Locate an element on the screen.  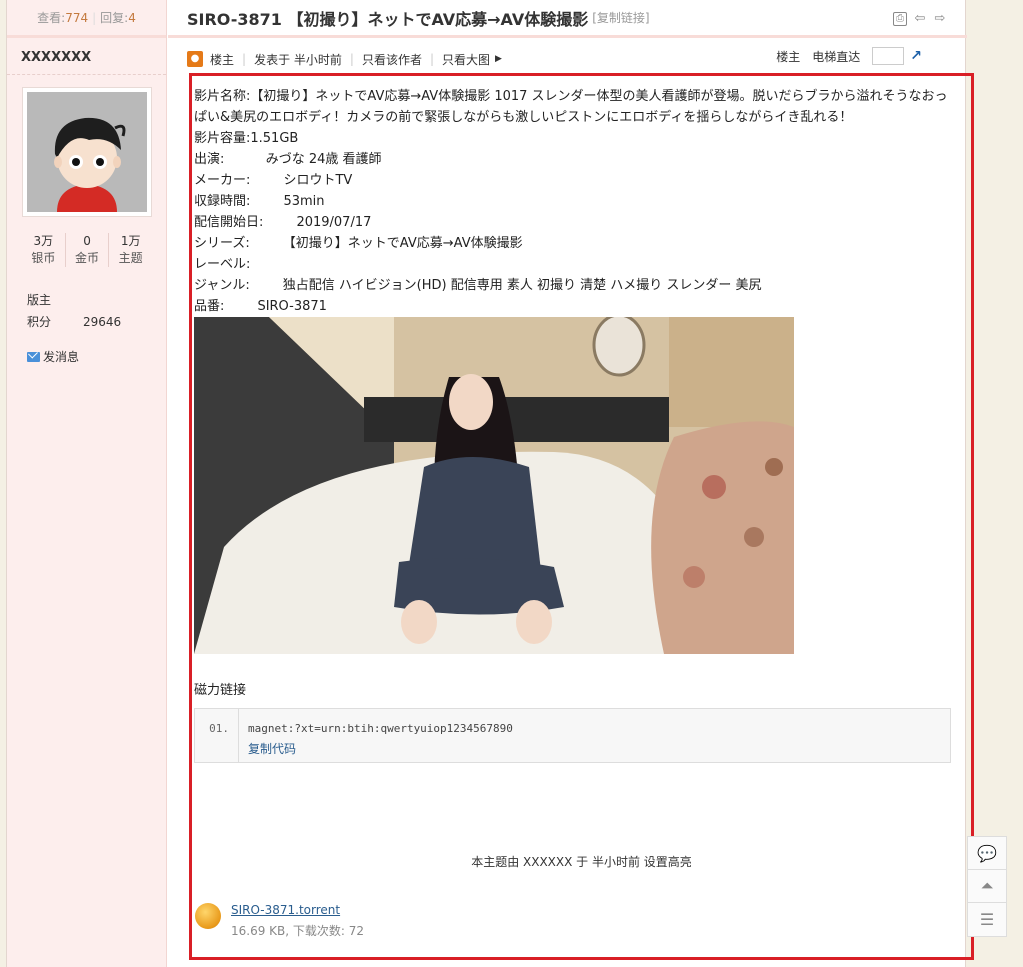
thread-owner-icon: ● is located at coordinates (195, 59).